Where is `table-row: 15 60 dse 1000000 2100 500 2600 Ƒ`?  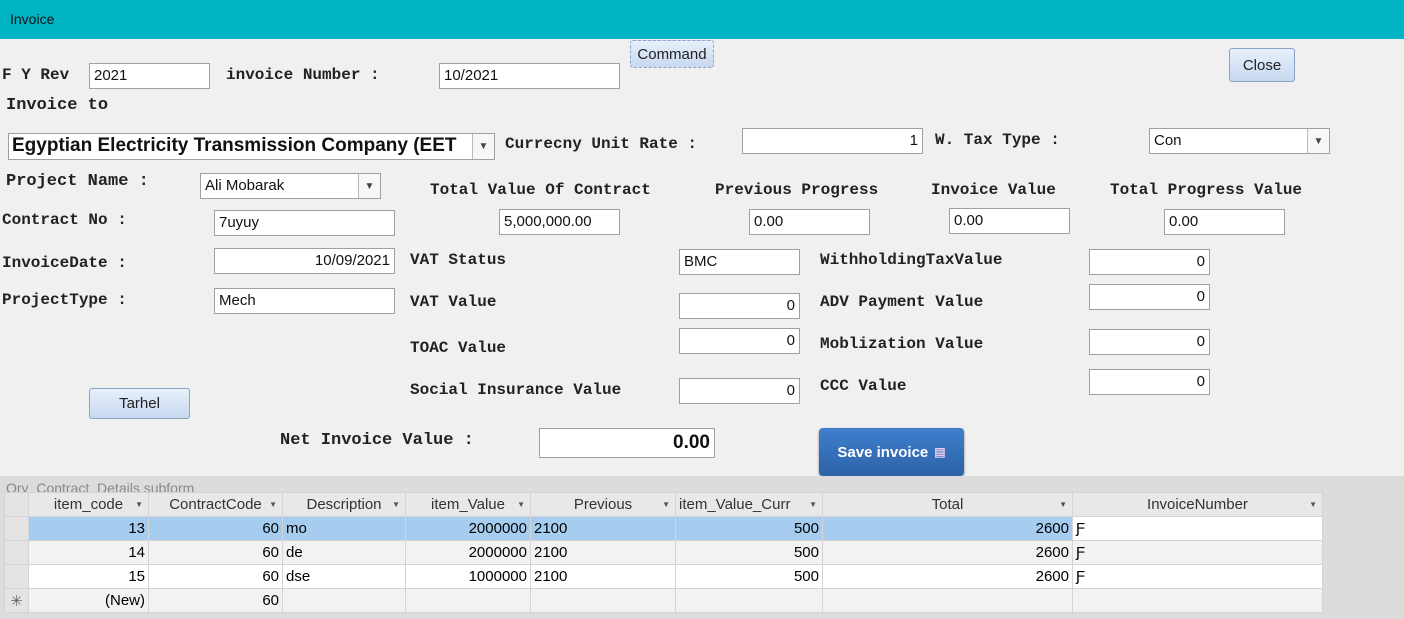 table-row: 15 60 dse 1000000 2100 500 2600 Ƒ is located at coordinates (663, 576).